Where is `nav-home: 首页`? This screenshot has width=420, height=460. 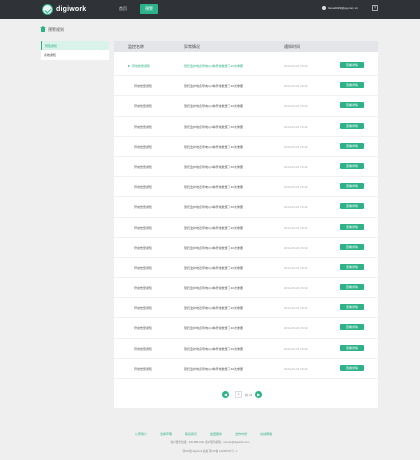
nav-home: 首页 is located at coordinates (123, 9).